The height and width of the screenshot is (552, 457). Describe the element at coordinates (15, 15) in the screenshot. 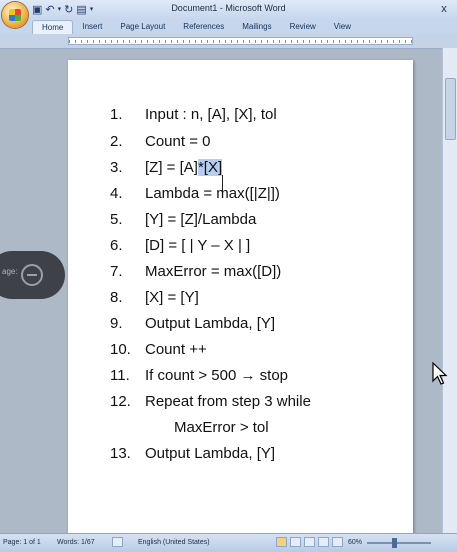

I see `office-button` at that location.